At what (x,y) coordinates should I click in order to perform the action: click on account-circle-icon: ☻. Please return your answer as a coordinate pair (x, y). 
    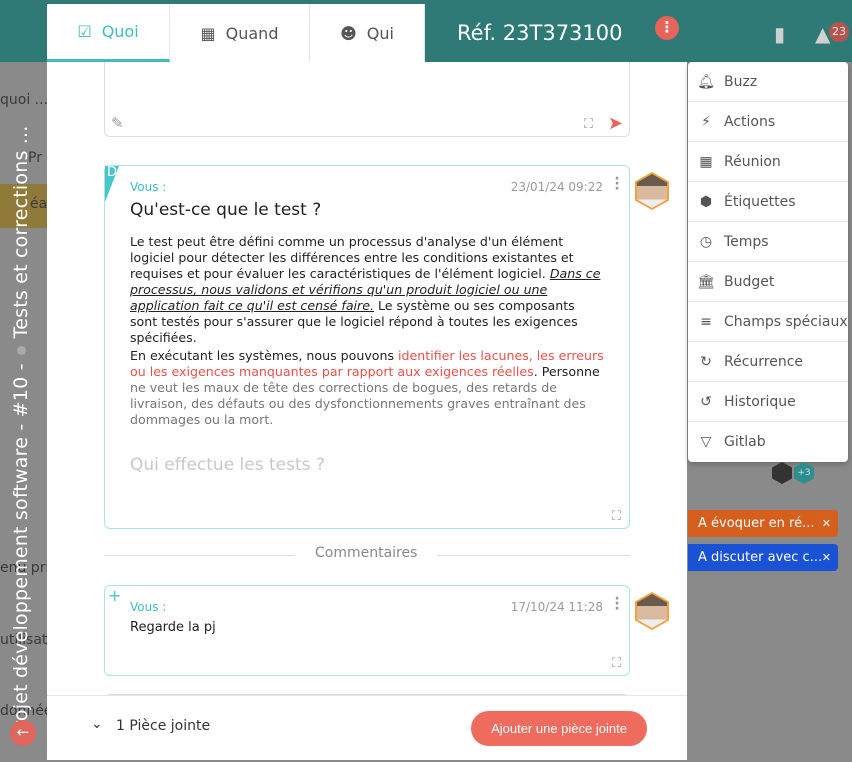
    Looking at the image, I should click on (348, 33).